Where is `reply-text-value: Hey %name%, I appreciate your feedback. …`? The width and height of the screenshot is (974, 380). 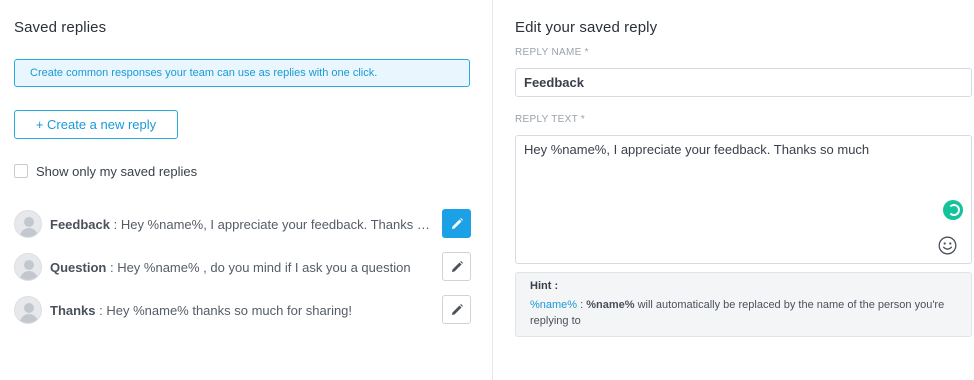
reply-text-value: Hey %name%, I appreciate your feedback. … is located at coordinates (697, 149).